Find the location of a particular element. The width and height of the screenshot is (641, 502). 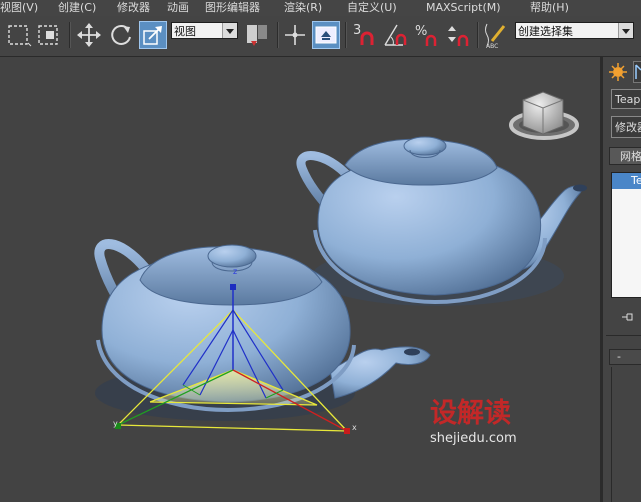

watermark-brand: 设解读 is located at coordinates (470, 413).